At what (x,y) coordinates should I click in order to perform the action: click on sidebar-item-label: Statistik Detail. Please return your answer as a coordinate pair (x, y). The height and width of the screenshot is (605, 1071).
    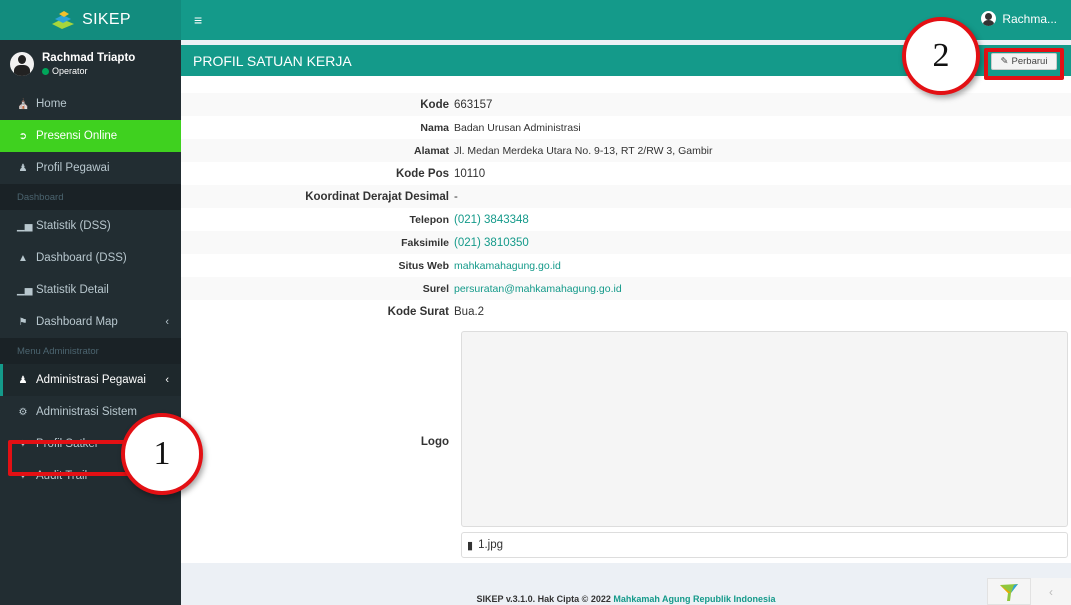
    Looking at the image, I should click on (72, 290).